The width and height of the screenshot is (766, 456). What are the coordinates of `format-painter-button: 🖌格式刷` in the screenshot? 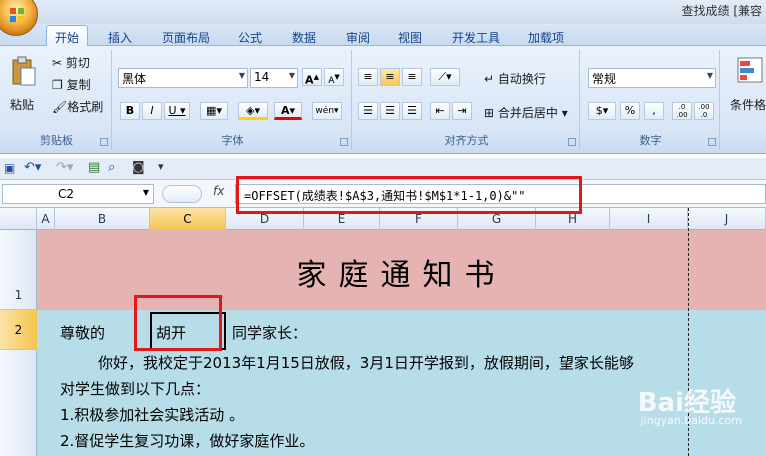 It's located at (77, 106).